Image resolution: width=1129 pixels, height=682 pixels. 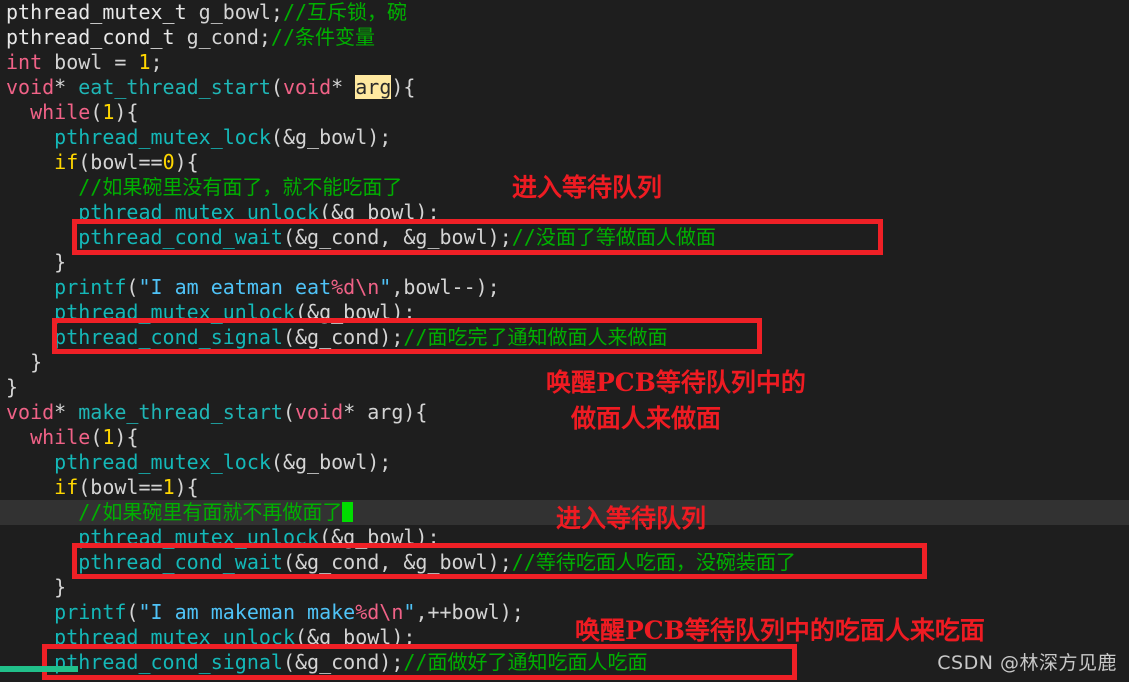 What do you see at coordinates (587, 187) in the screenshot?
I see `annotation-enter-wait-queue-1: 进入等待队列` at bounding box center [587, 187].